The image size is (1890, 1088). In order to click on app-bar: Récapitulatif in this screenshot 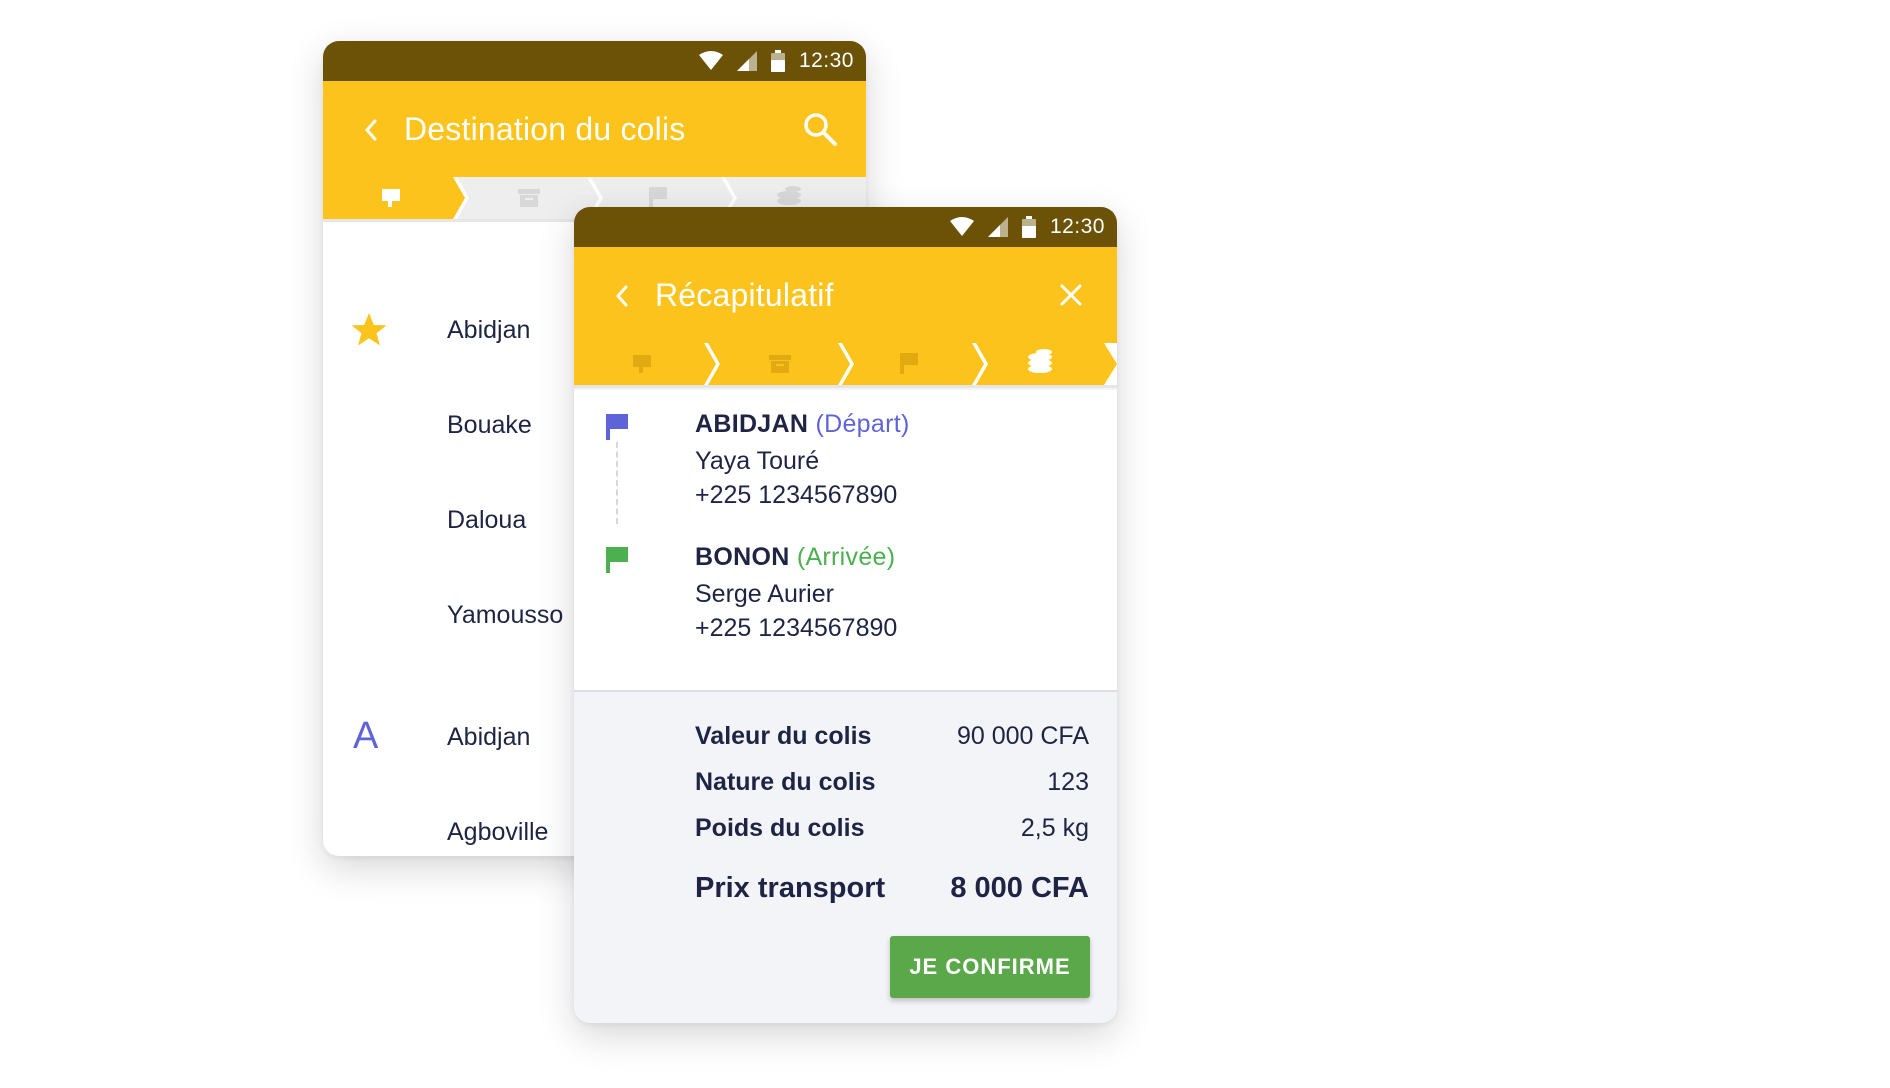, I will do `click(845, 295)`.